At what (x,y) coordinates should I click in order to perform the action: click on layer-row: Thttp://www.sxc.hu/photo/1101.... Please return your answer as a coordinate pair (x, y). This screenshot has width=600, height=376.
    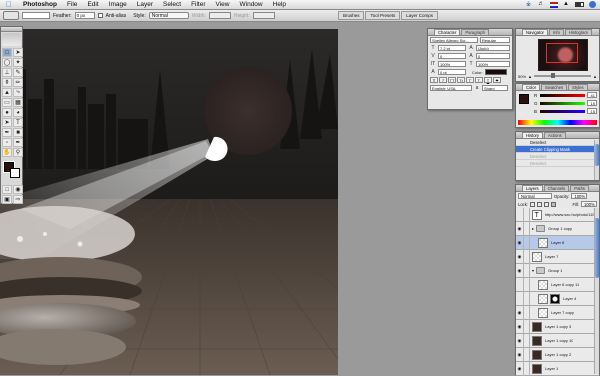
    Looking at the image, I should click on (557, 214).